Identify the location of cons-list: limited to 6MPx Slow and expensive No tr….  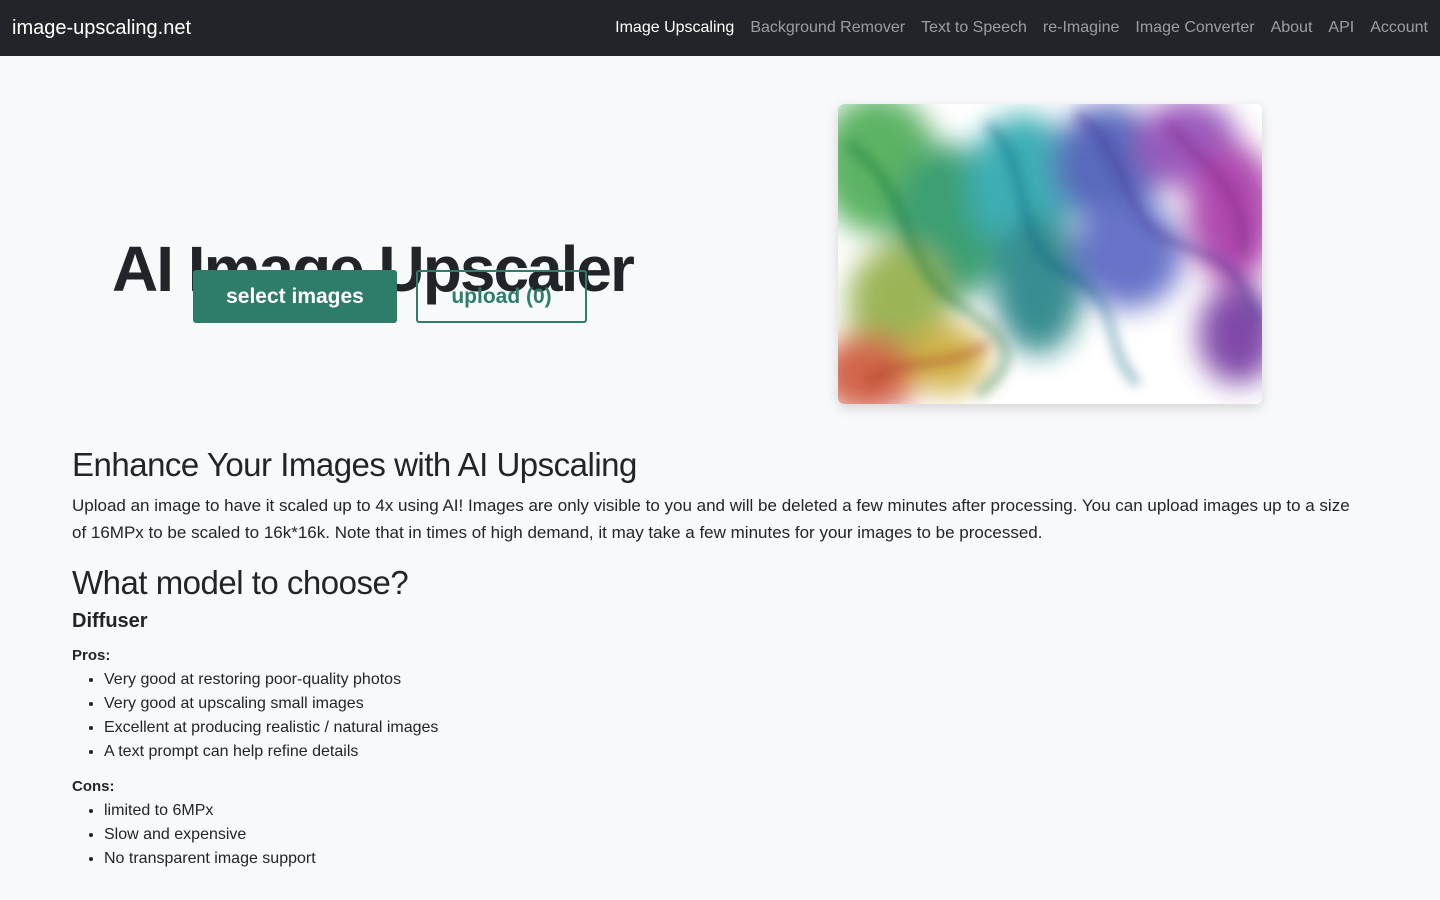
(720, 835).